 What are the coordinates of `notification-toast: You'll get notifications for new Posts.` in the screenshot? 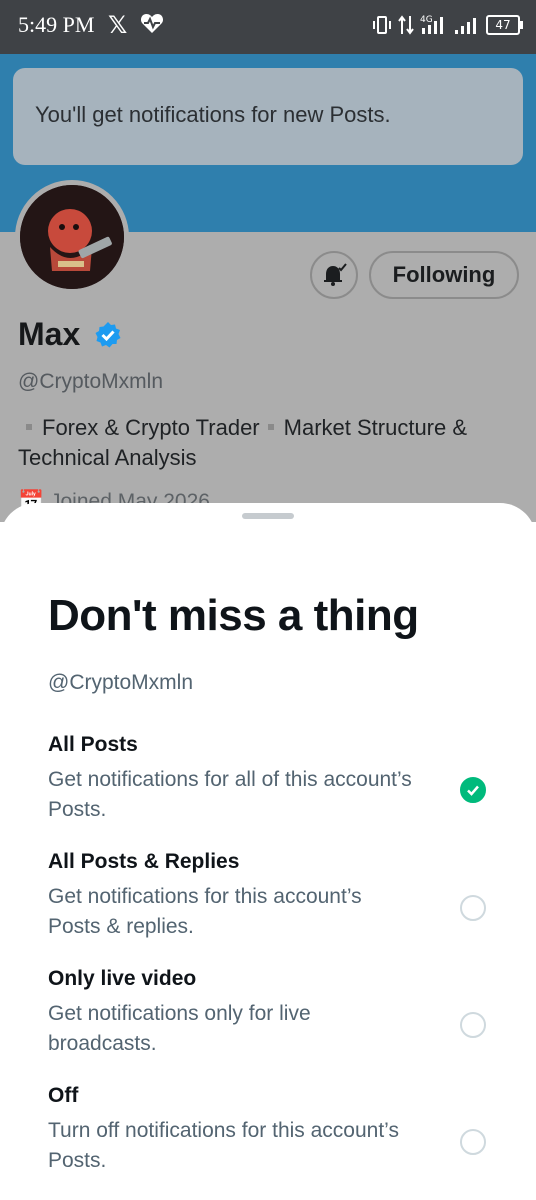 It's located at (268, 116).